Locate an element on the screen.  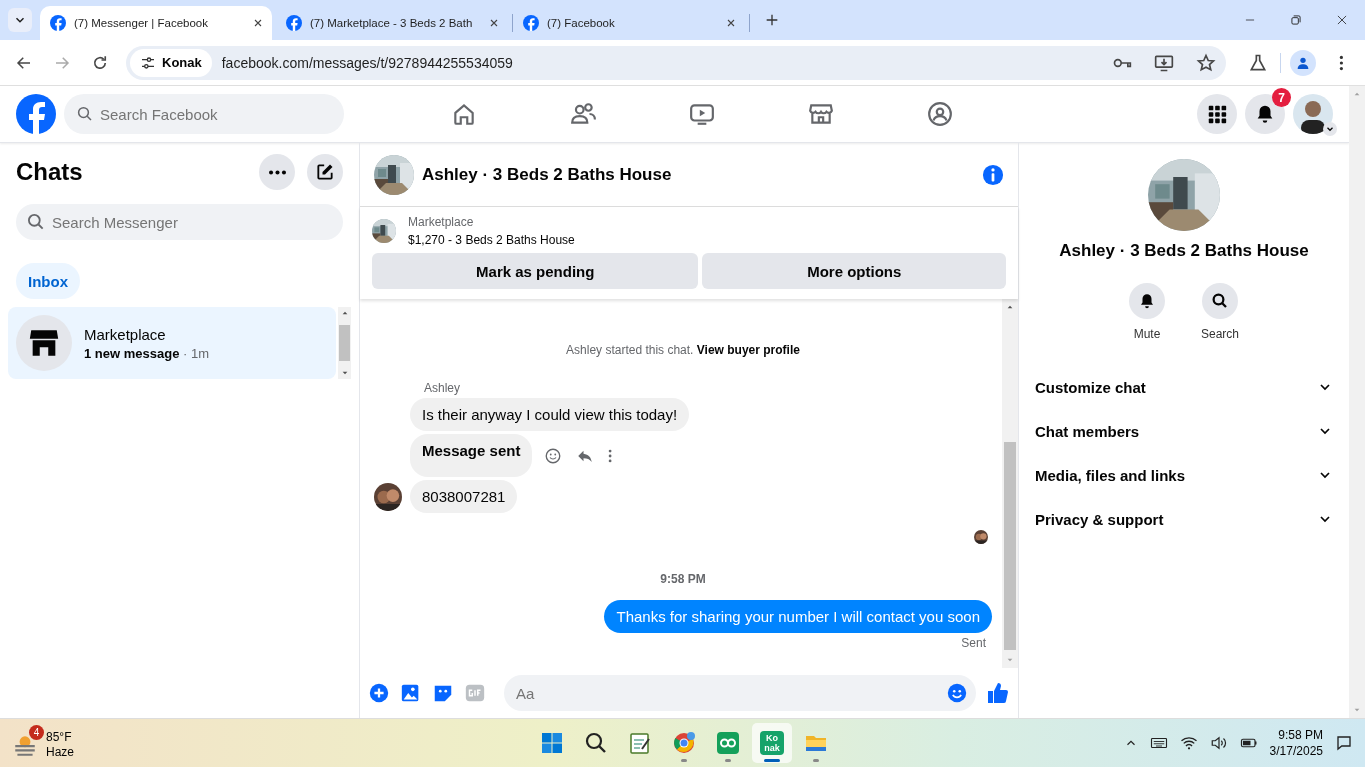
buyer-profile-link: View buyer profile is located at coordinates (748, 350).